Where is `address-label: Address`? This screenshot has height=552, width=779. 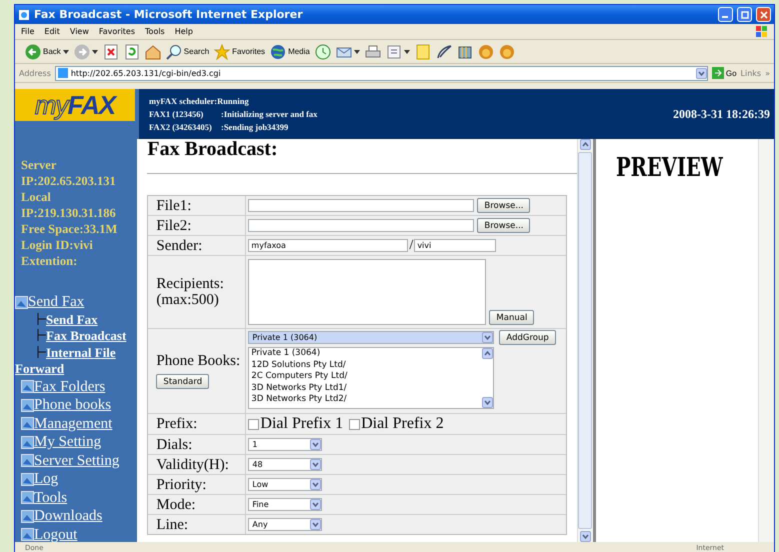
address-label: Address is located at coordinates (35, 73).